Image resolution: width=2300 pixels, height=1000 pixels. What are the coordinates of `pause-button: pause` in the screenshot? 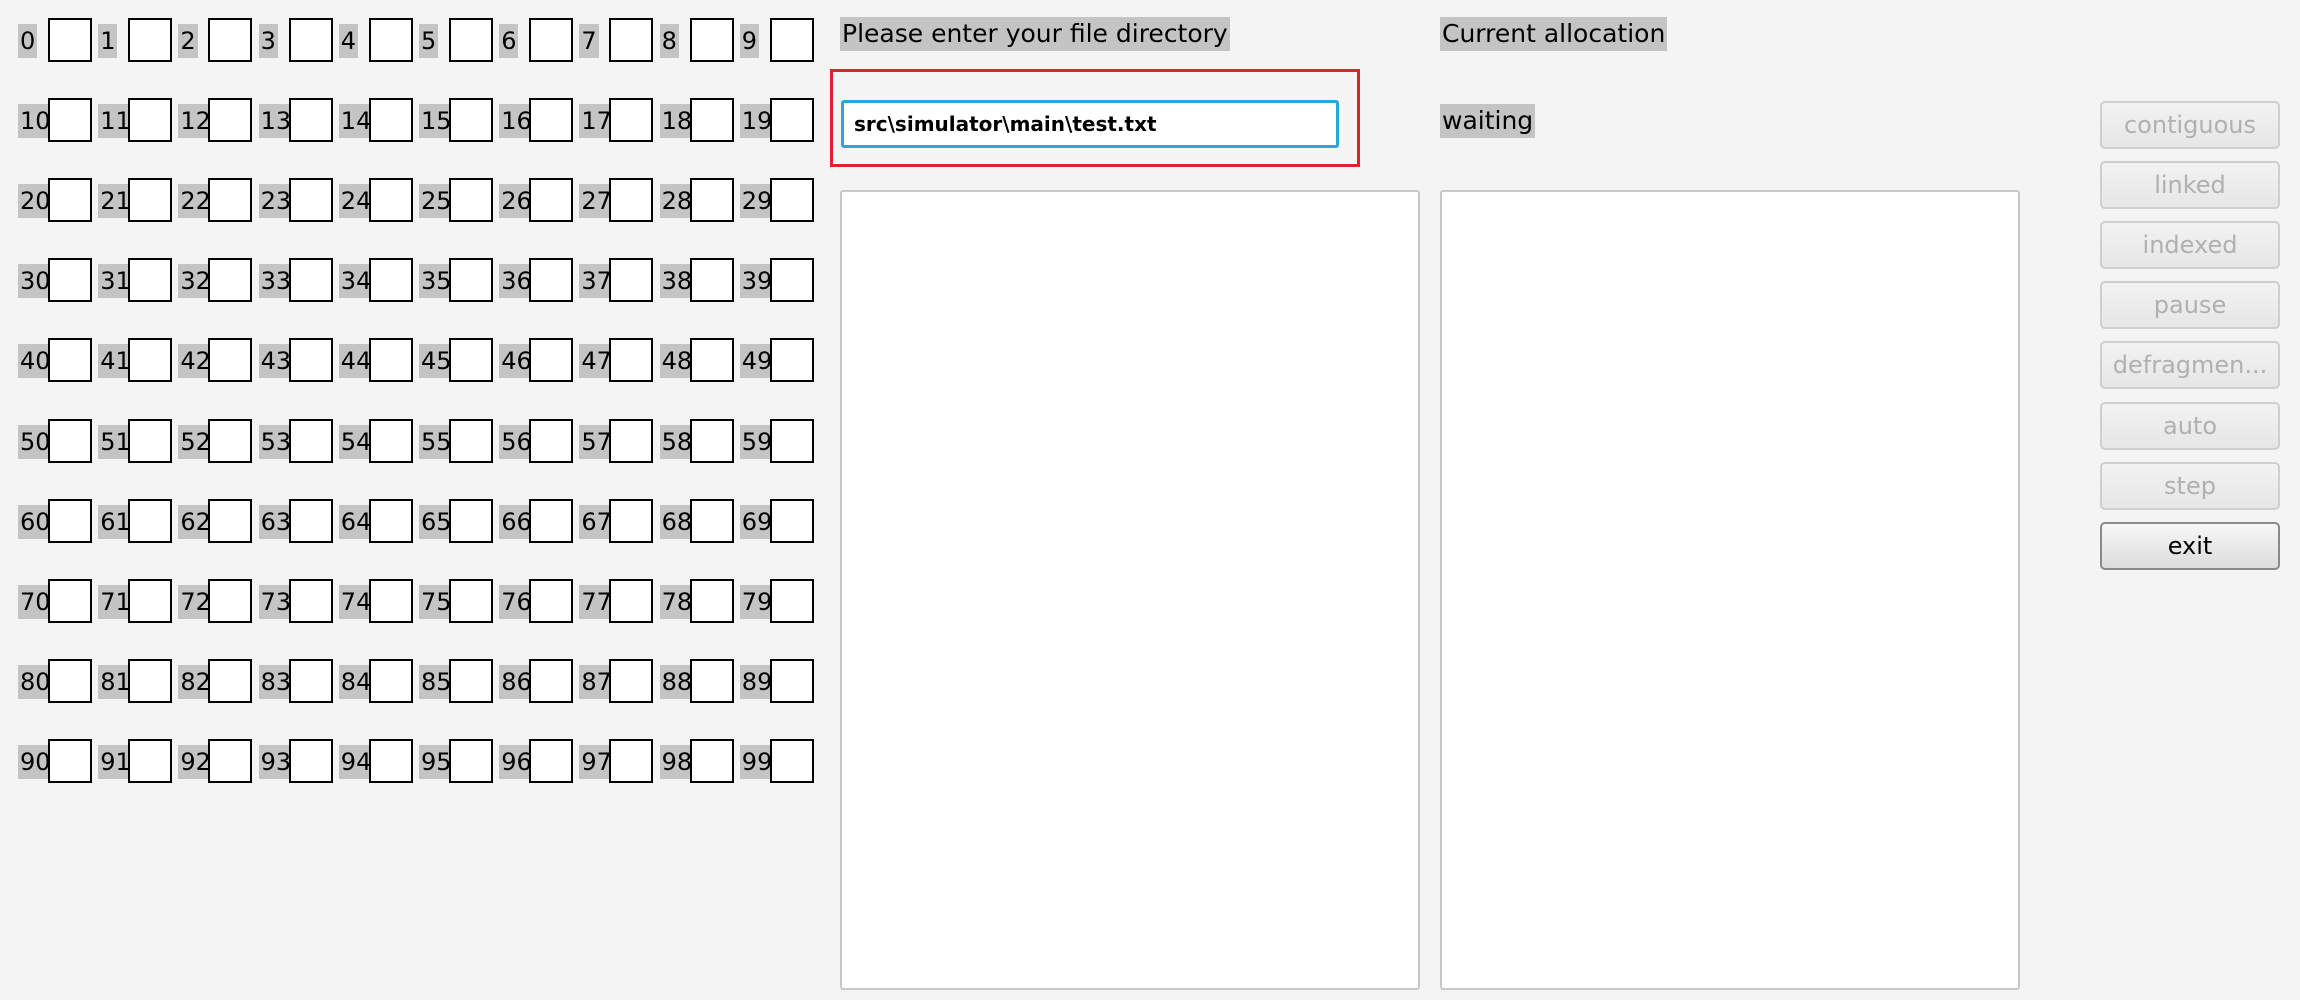 It's located at (2190, 305).